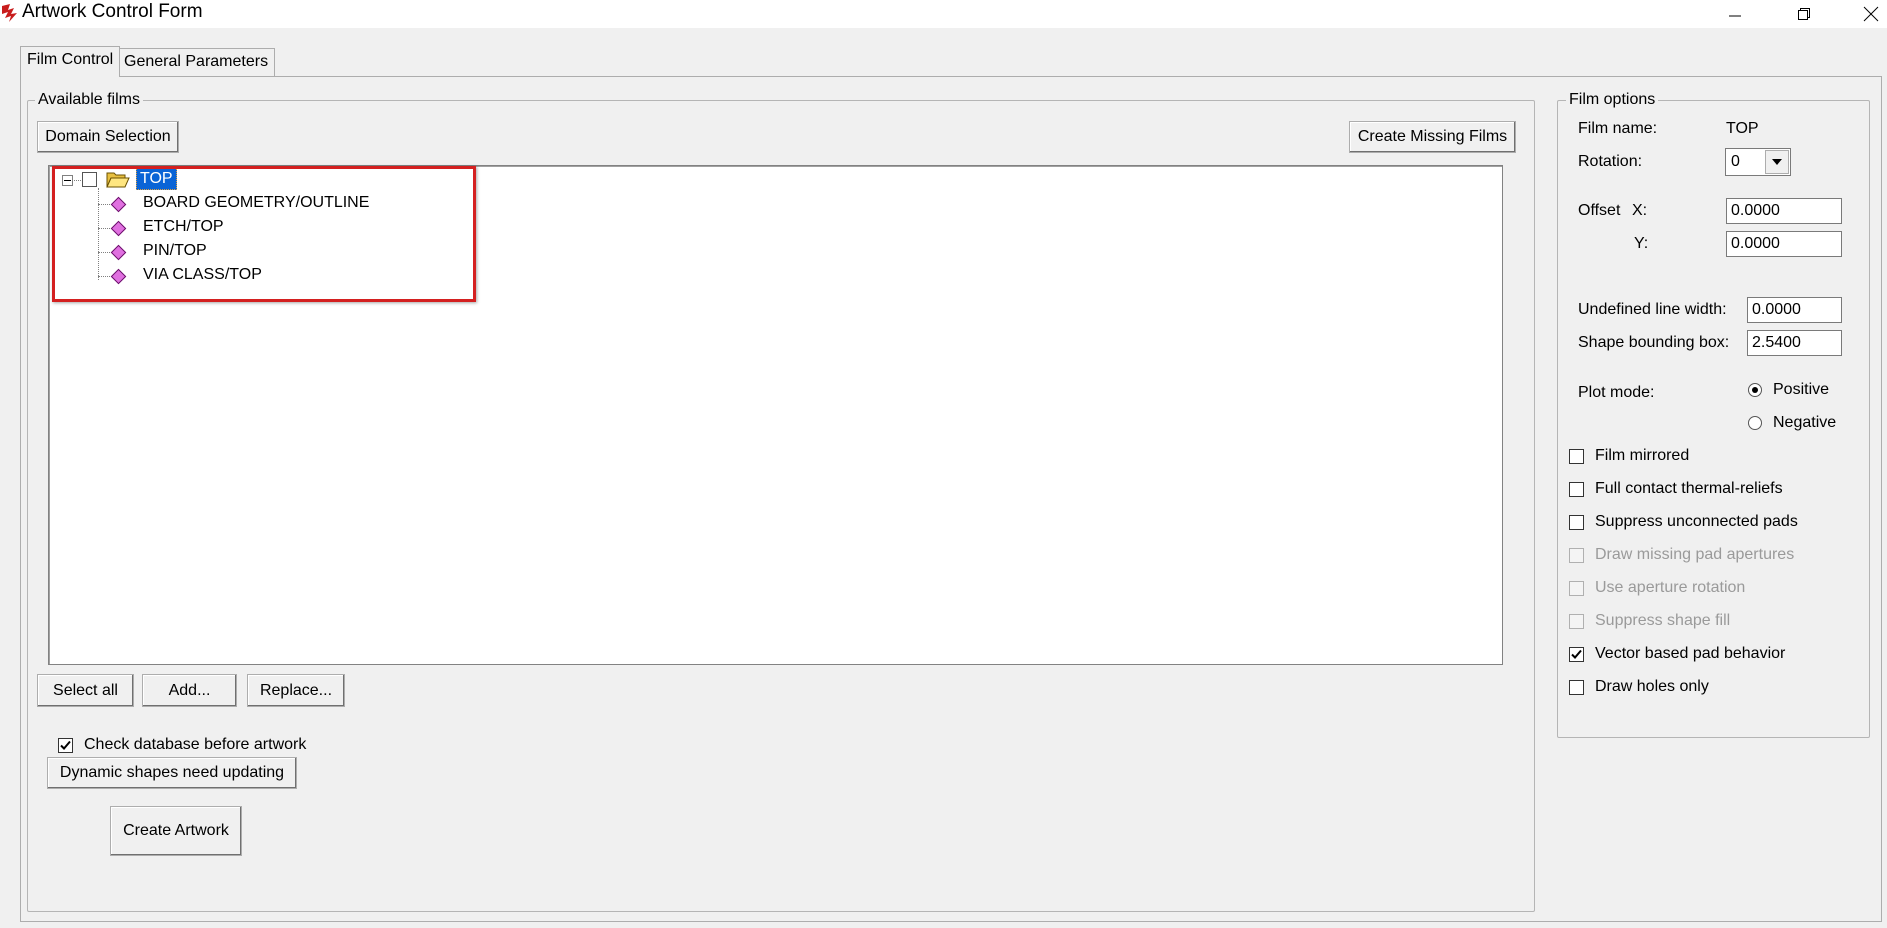 This screenshot has width=1887, height=928. Describe the element at coordinates (943, 14) in the screenshot. I see `title-bar: Artwork Control Form` at that location.